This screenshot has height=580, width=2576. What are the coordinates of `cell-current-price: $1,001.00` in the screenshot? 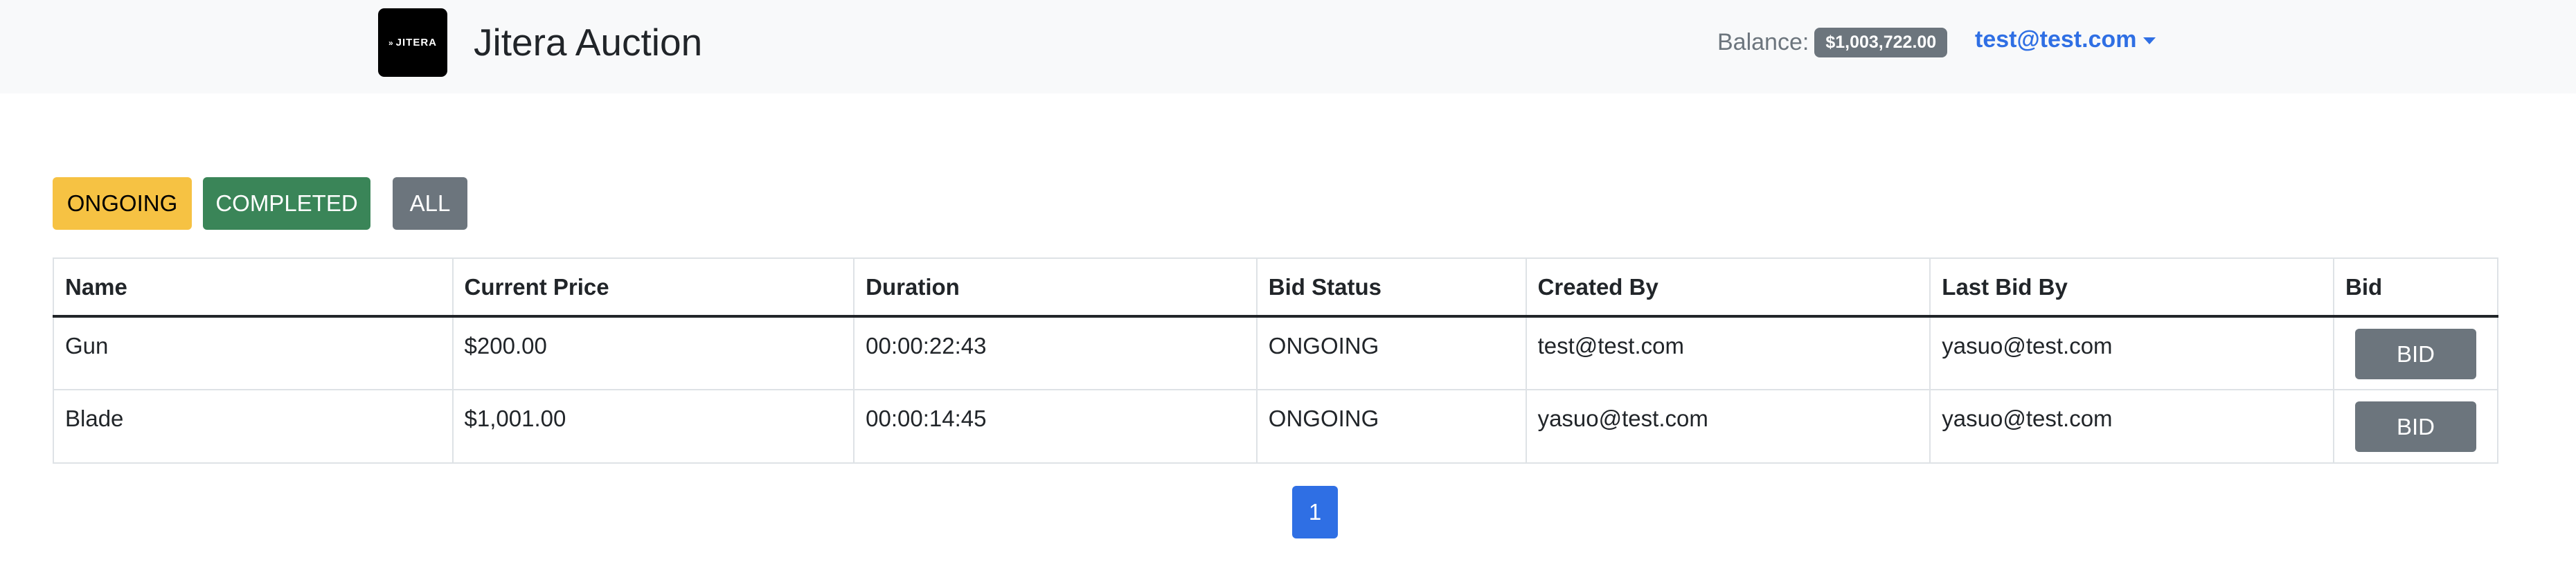 It's located at (653, 426).